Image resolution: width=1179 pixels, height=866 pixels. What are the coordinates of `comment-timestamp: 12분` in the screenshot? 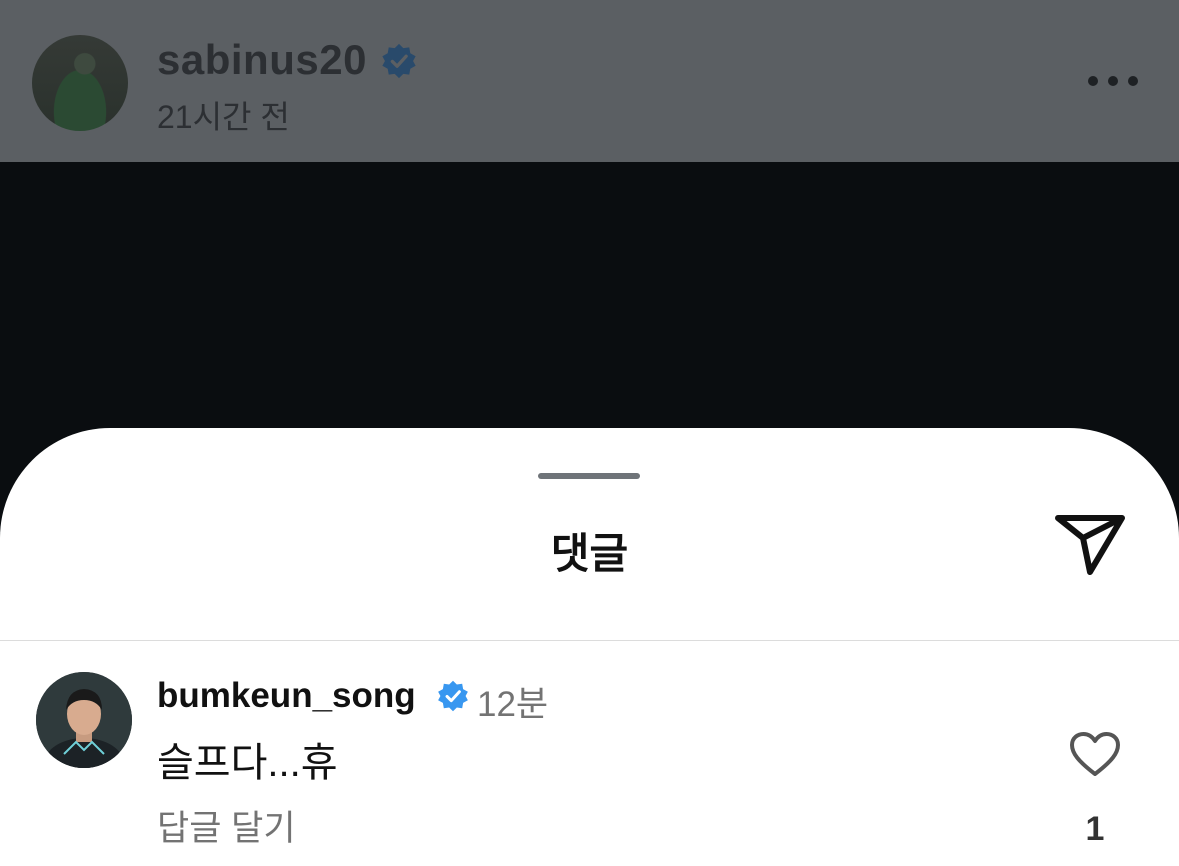 It's located at (513, 704).